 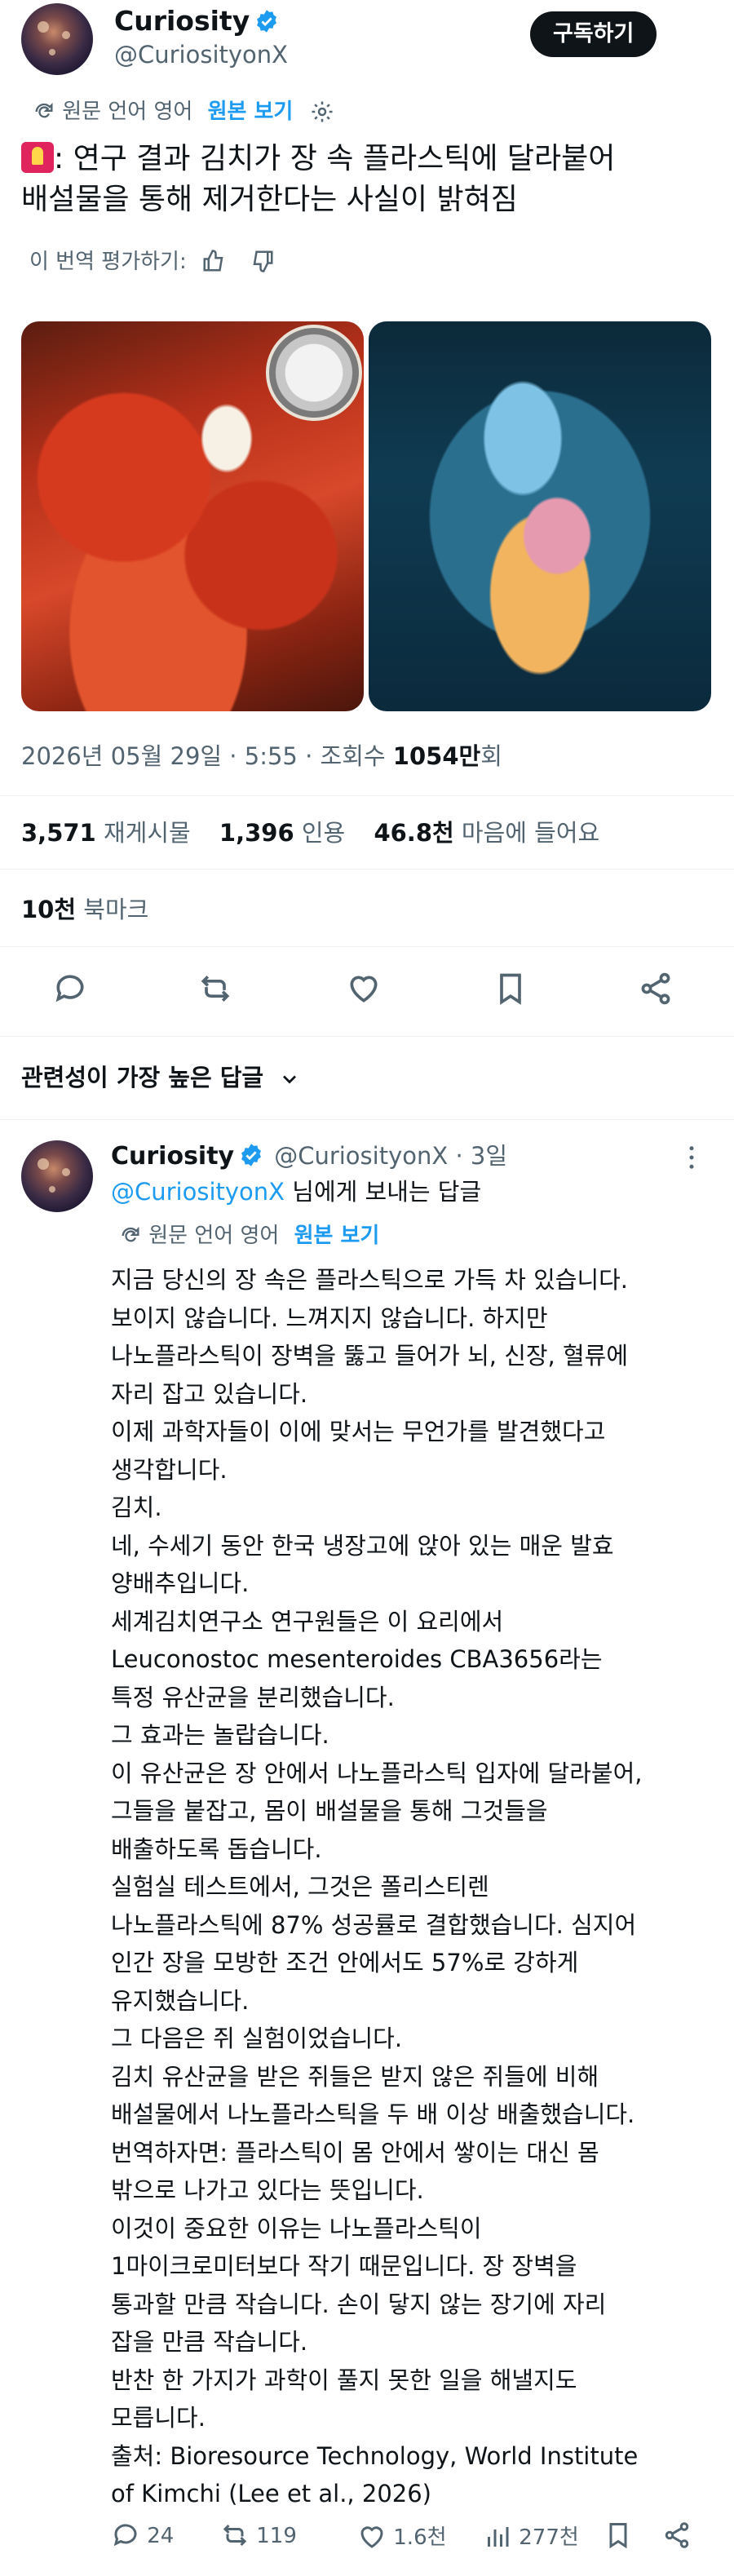 What do you see at coordinates (486, 833) in the screenshot?
I see `likes-count: 46.8천 마음에 들어요` at bounding box center [486, 833].